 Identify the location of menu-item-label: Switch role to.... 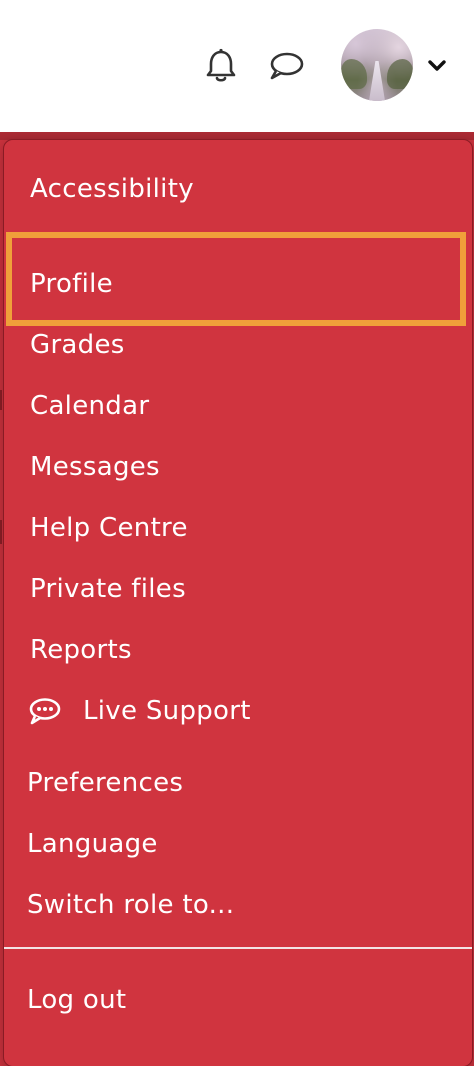
(131, 905).